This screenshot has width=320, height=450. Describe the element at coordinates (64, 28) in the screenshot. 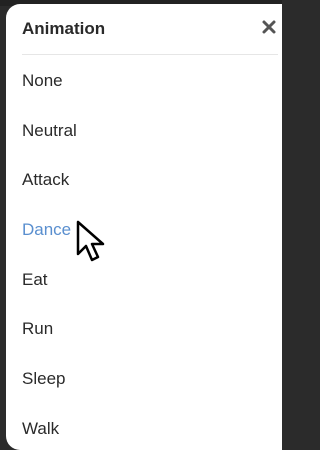

I see `menu-title: Animation` at that location.